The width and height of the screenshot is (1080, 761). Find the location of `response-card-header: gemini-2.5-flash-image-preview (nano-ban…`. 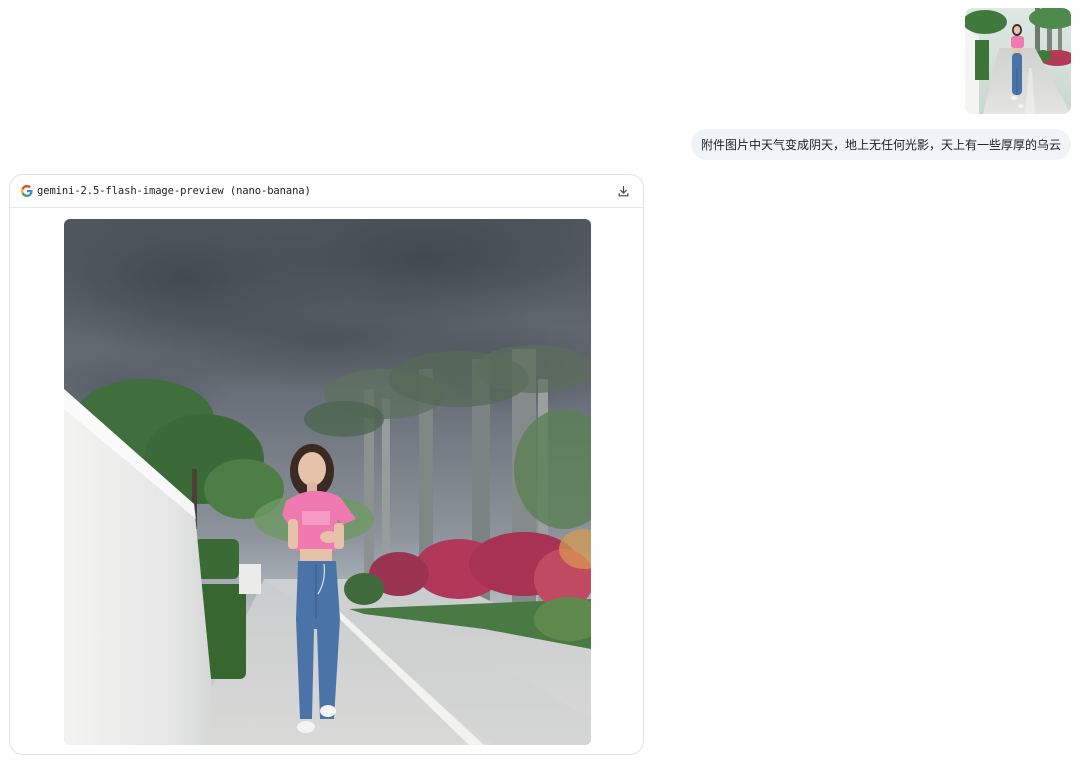

response-card-header: gemini-2.5-flash-image-preview (nano-ban… is located at coordinates (326, 191).